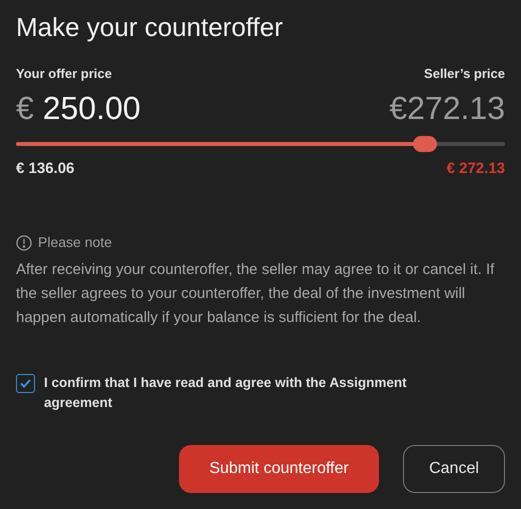  I want to click on seller-price-label: Seller’s price, so click(464, 74).